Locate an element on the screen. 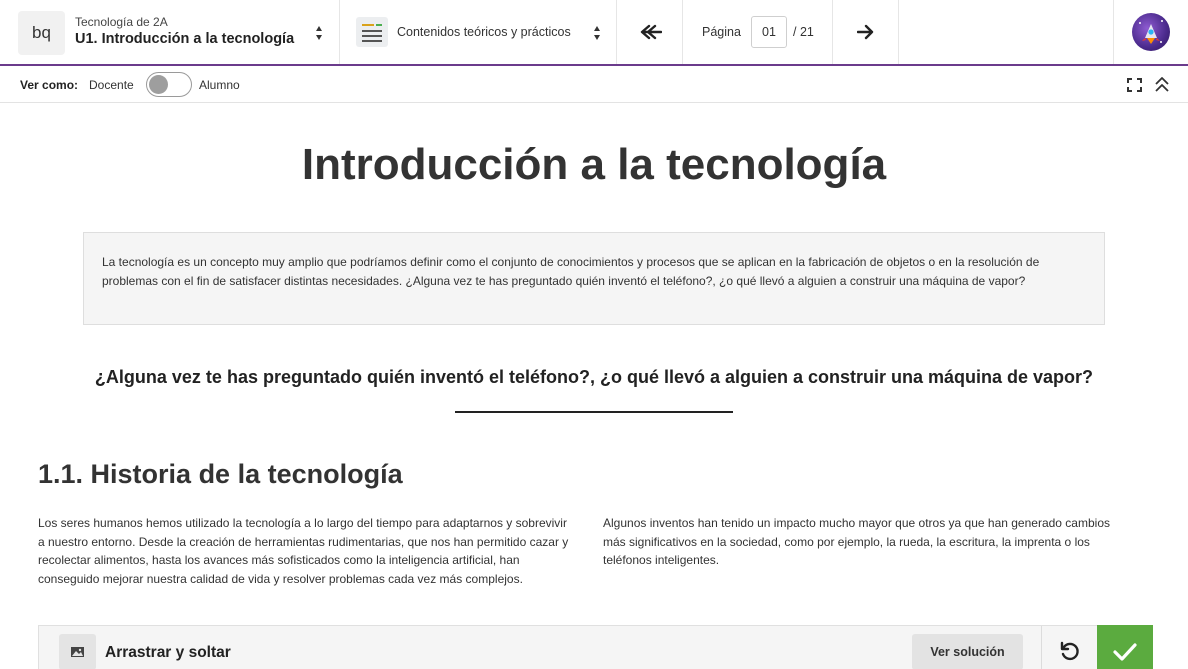 Image resolution: width=1188 pixels, height=669 pixels. next-page-button is located at coordinates (866, 32).